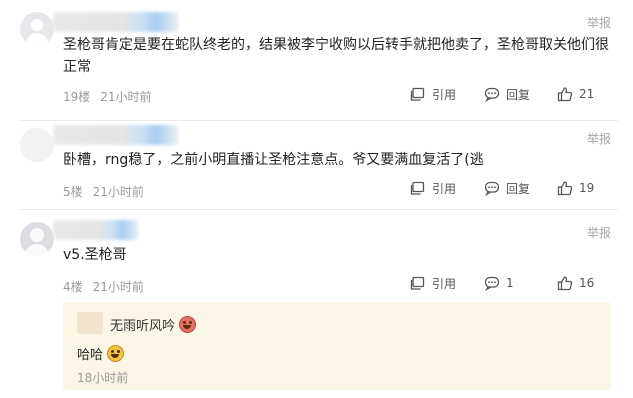 This screenshot has height=398, width=633. What do you see at coordinates (515, 283) in the screenshot?
I see `comment-actions: 引用 1 16` at bounding box center [515, 283].